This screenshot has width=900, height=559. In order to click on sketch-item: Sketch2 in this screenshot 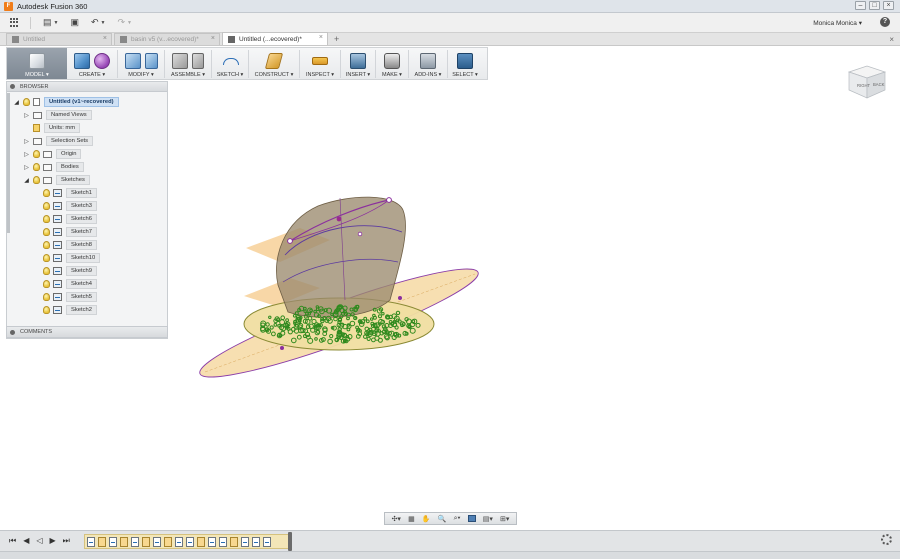, I will do `click(70, 310)`.